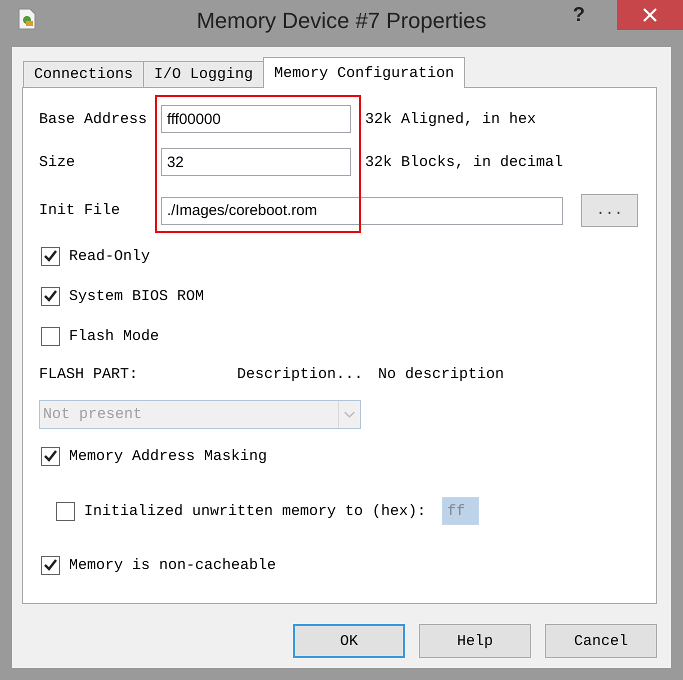 This screenshot has height=680, width=683. What do you see at coordinates (256, 162) in the screenshot?
I see `text-field: 32` at bounding box center [256, 162].